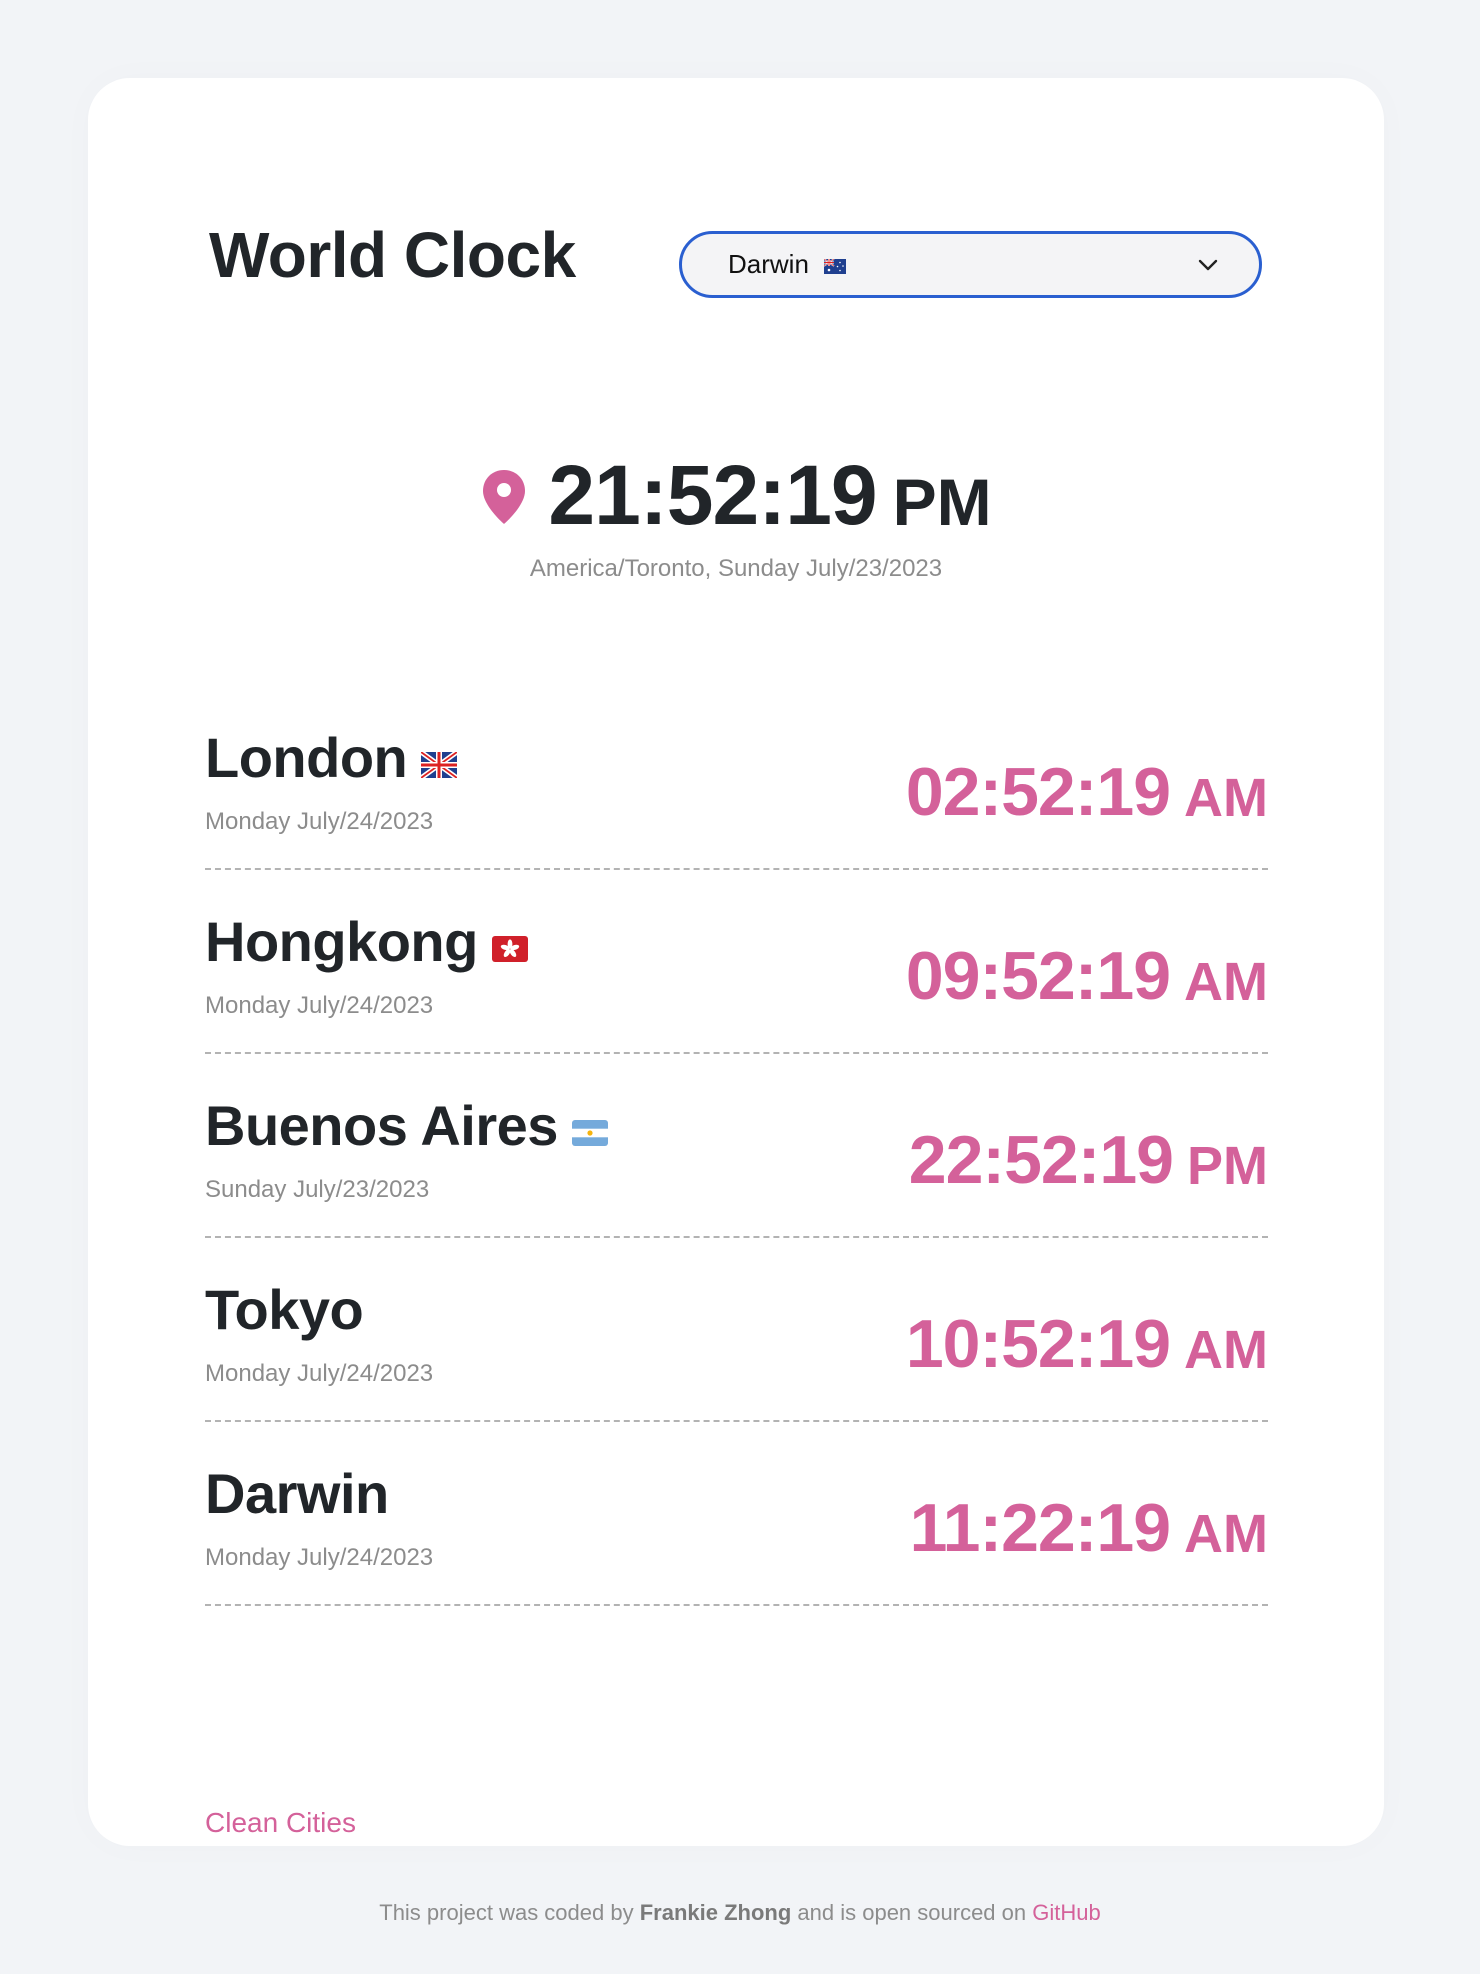  Describe the element at coordinates (715, 1912) in the screenshot. I see `footer-author: Frankie Zhong` at that location.